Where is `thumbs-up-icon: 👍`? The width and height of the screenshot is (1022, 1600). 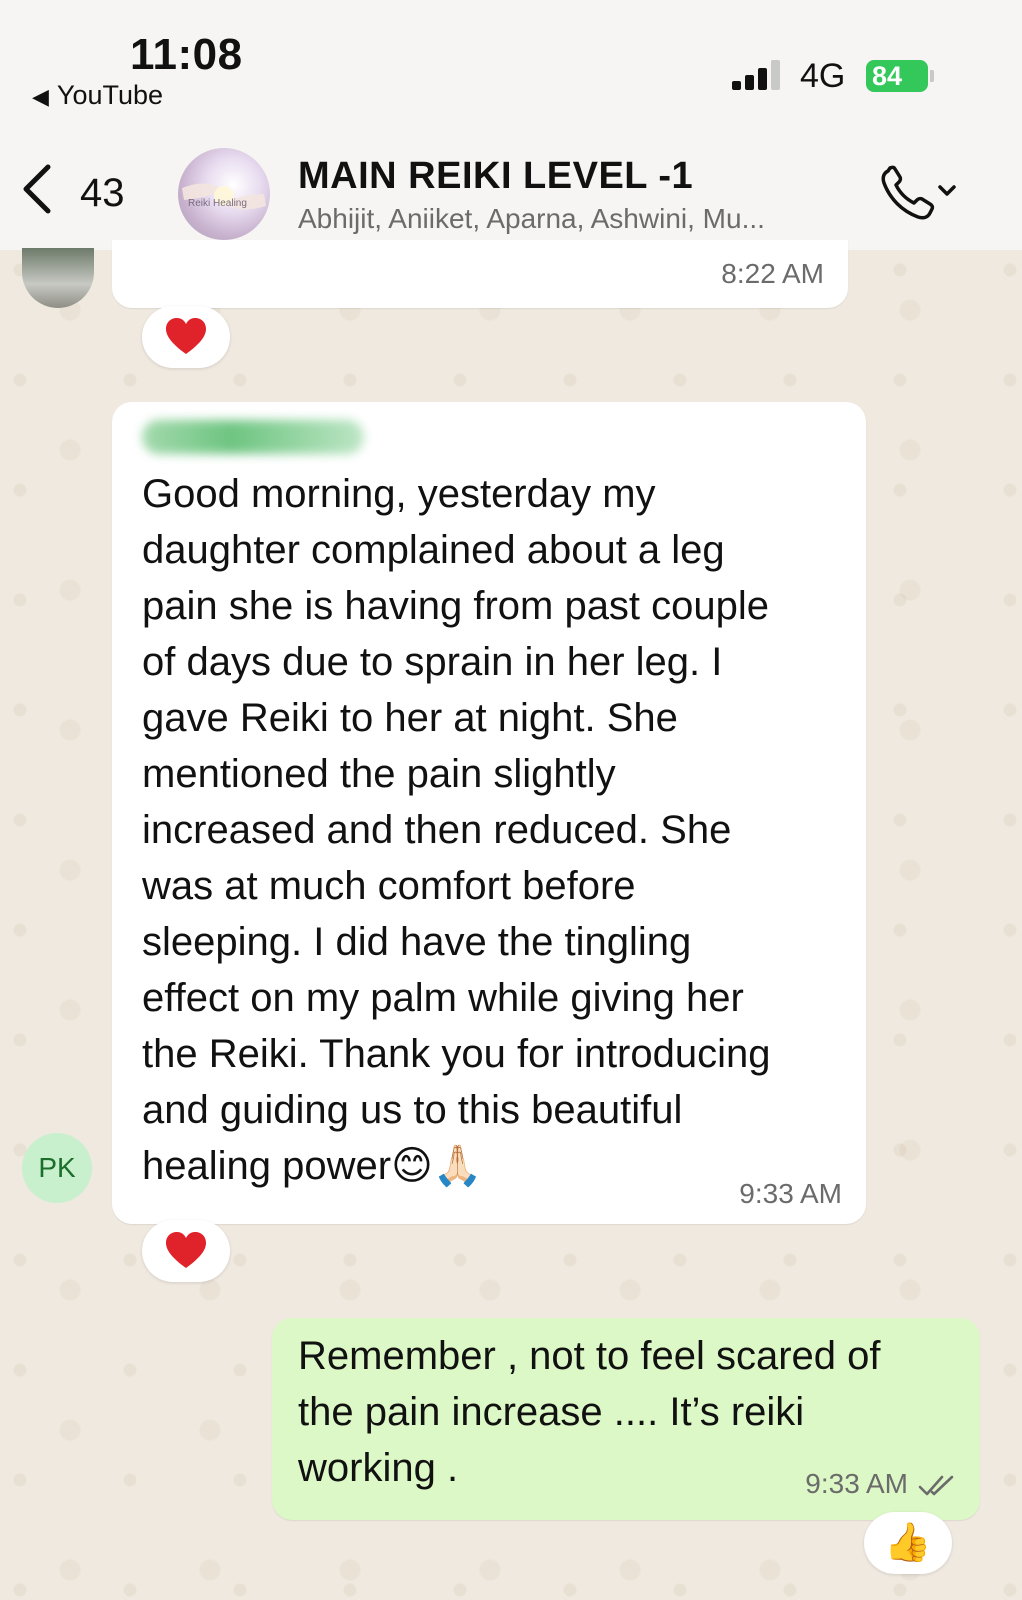 thumbs-up-icon: 👍 is located at coordinates (908, 1543).